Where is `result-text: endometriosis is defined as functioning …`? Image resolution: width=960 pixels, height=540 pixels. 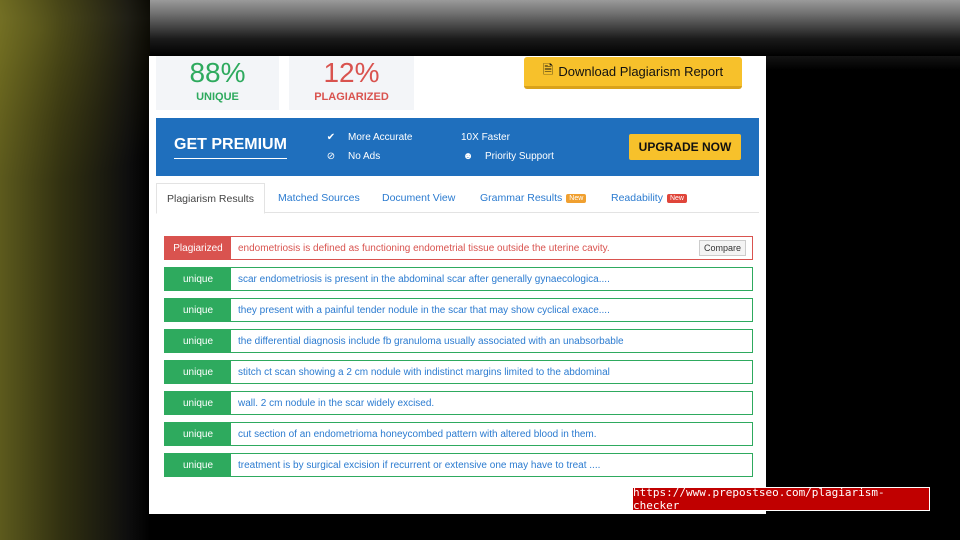 result-text: endometriosis is defined as functioning … is located at coordinates (424, 248).